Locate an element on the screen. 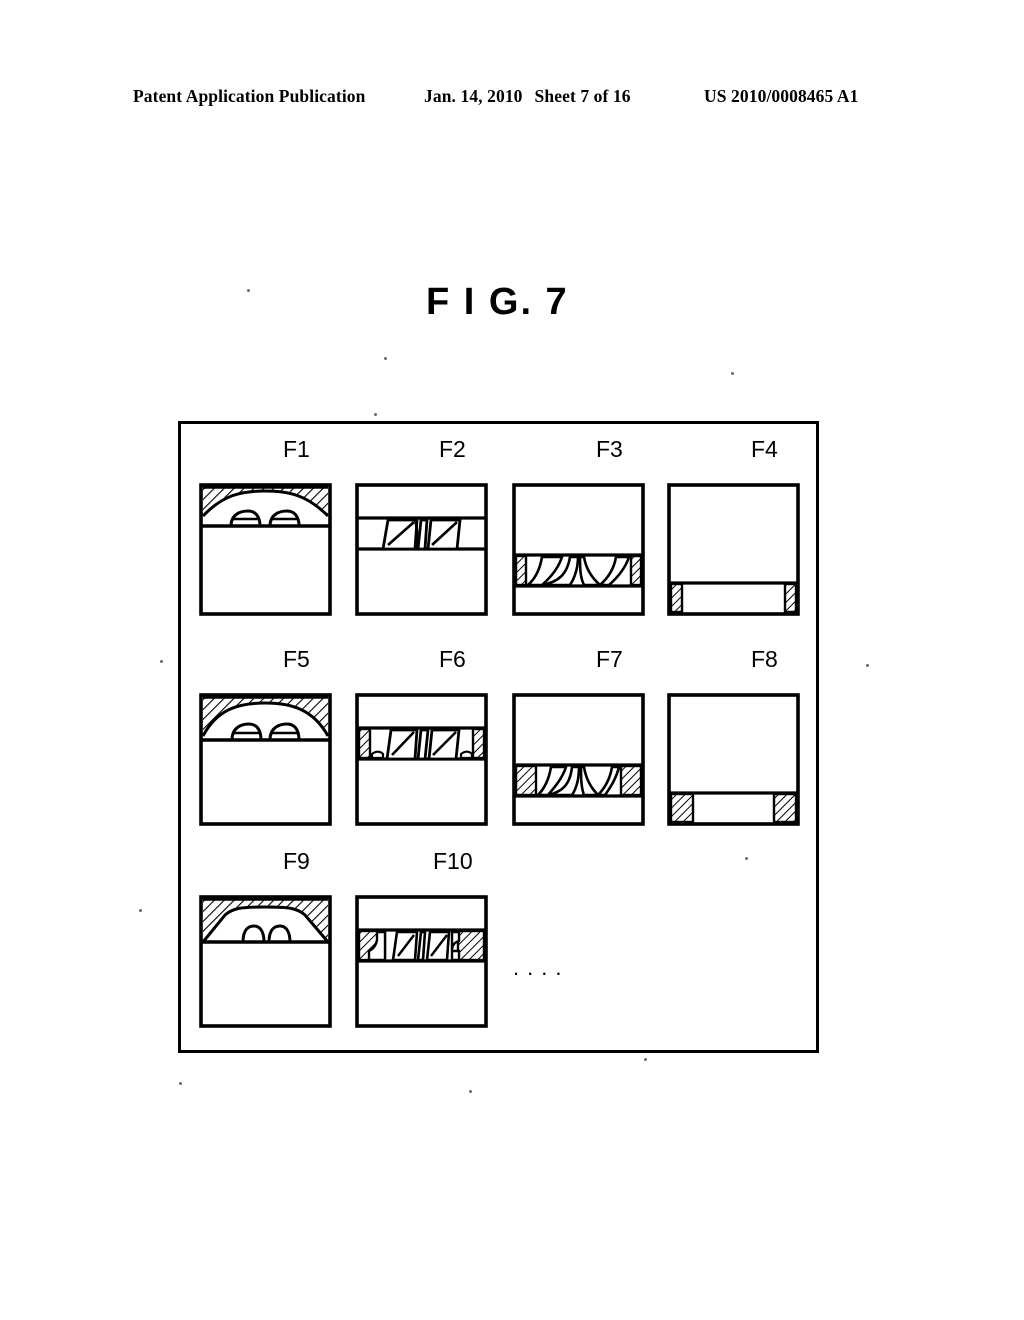  frame-cell-f7: F7 is located at coordinates (578, 736).